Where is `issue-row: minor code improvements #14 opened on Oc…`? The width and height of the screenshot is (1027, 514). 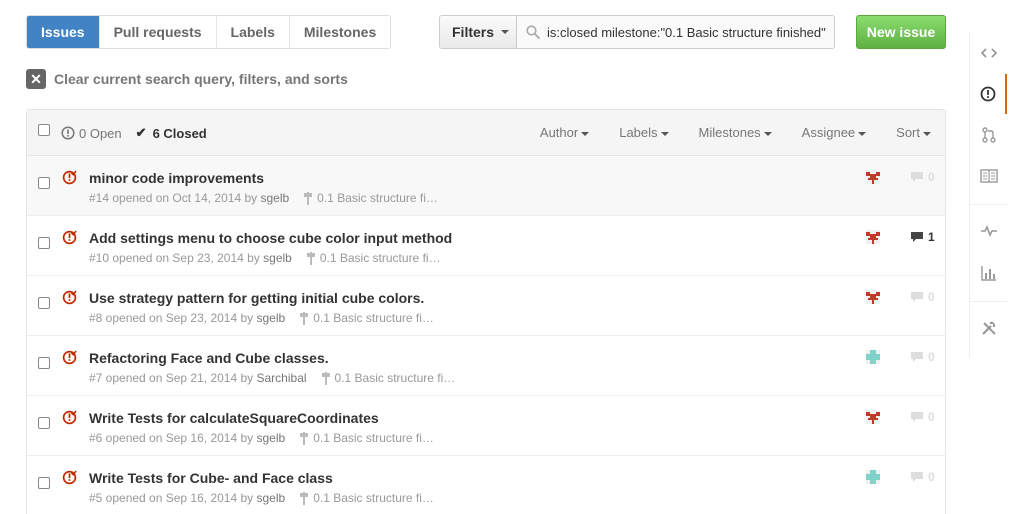 issue-row: minor code improvements #14 opened on Oc… is located at coordinates (486, 186).